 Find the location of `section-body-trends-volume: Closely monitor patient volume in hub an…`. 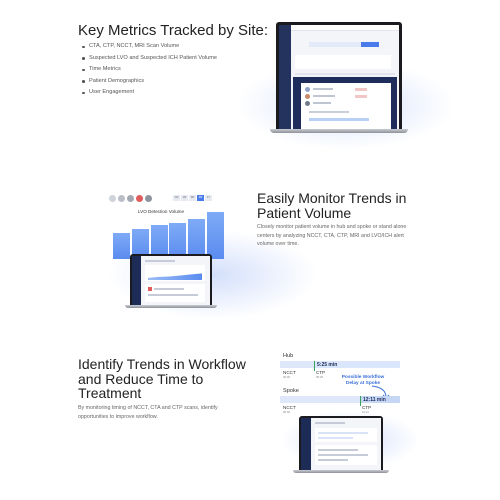

section-body-trends-volume: Closely monitor patient volume in hub an… is located at coordinates (332, 236).